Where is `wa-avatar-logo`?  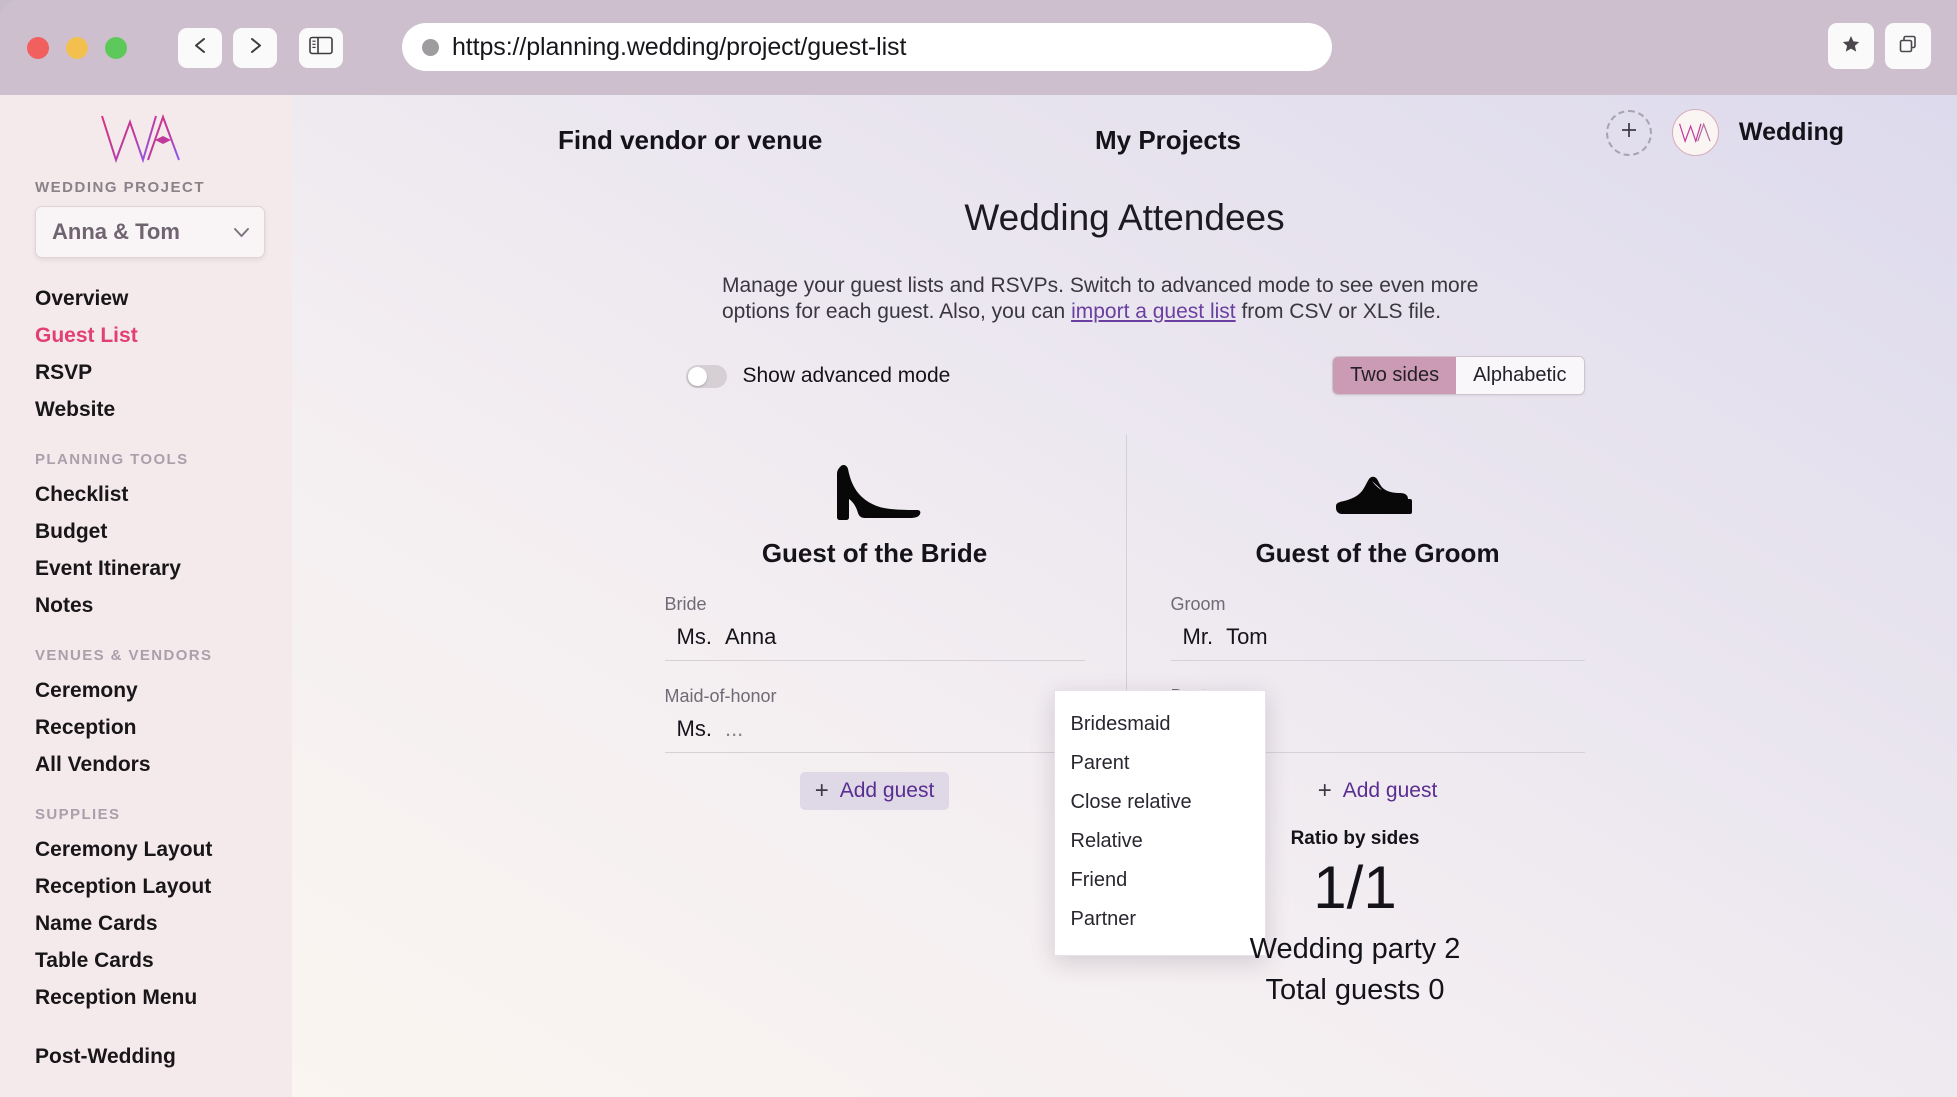
wa-avatar-logo is located at coordinates (1695, 132).